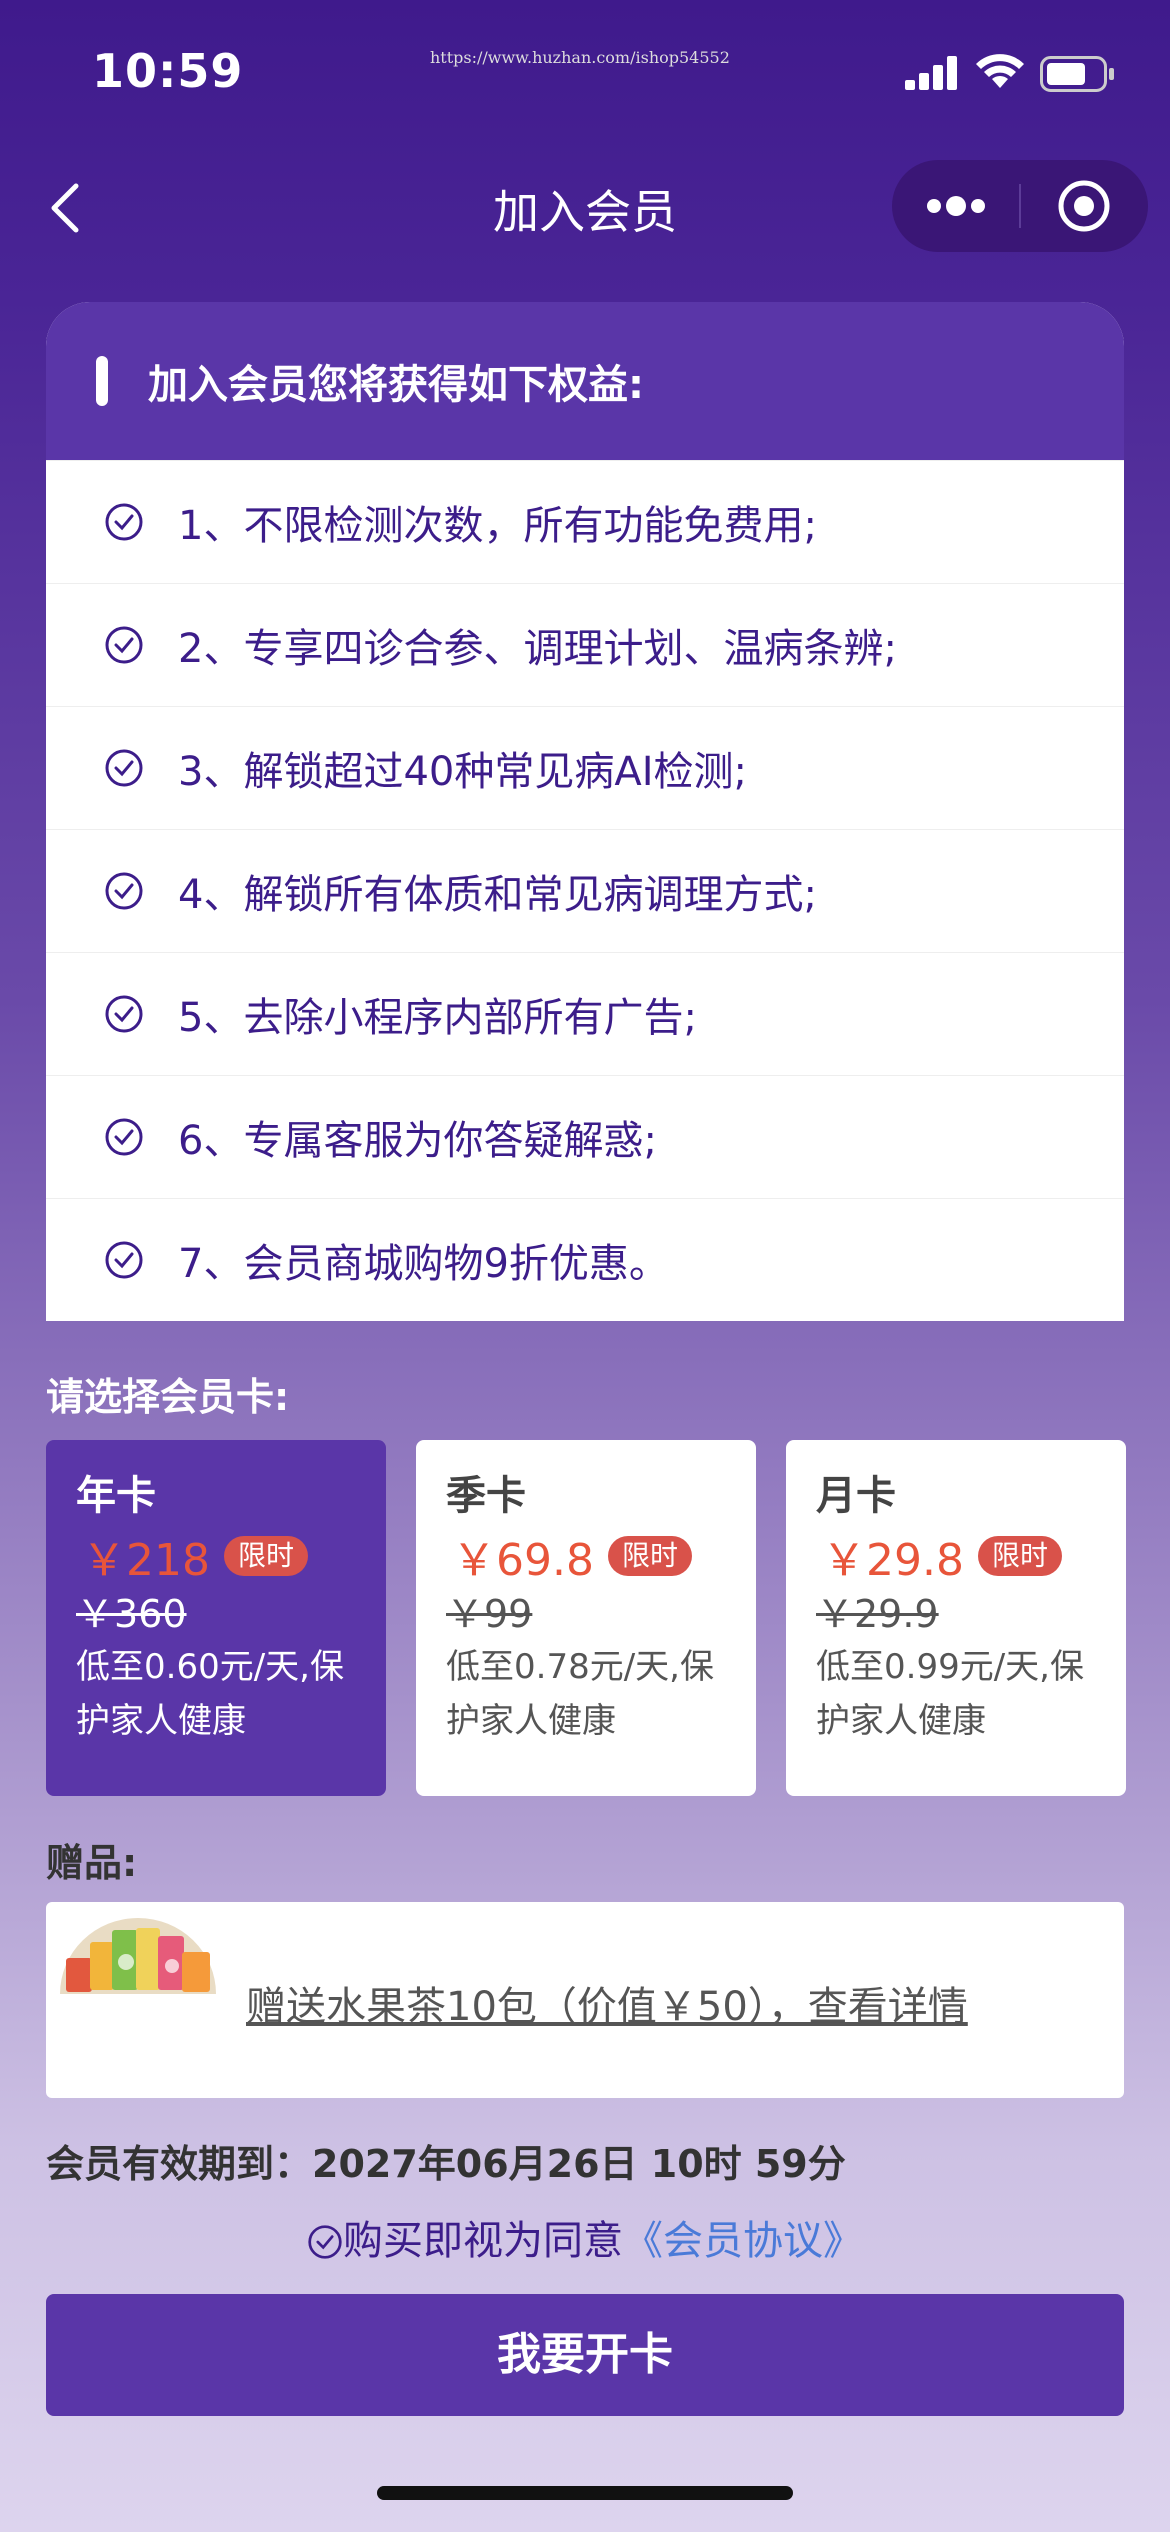  I want to click on benefit-text: 2、专享四诊合参、调理计划、温病条辨;, so click(537, 649).